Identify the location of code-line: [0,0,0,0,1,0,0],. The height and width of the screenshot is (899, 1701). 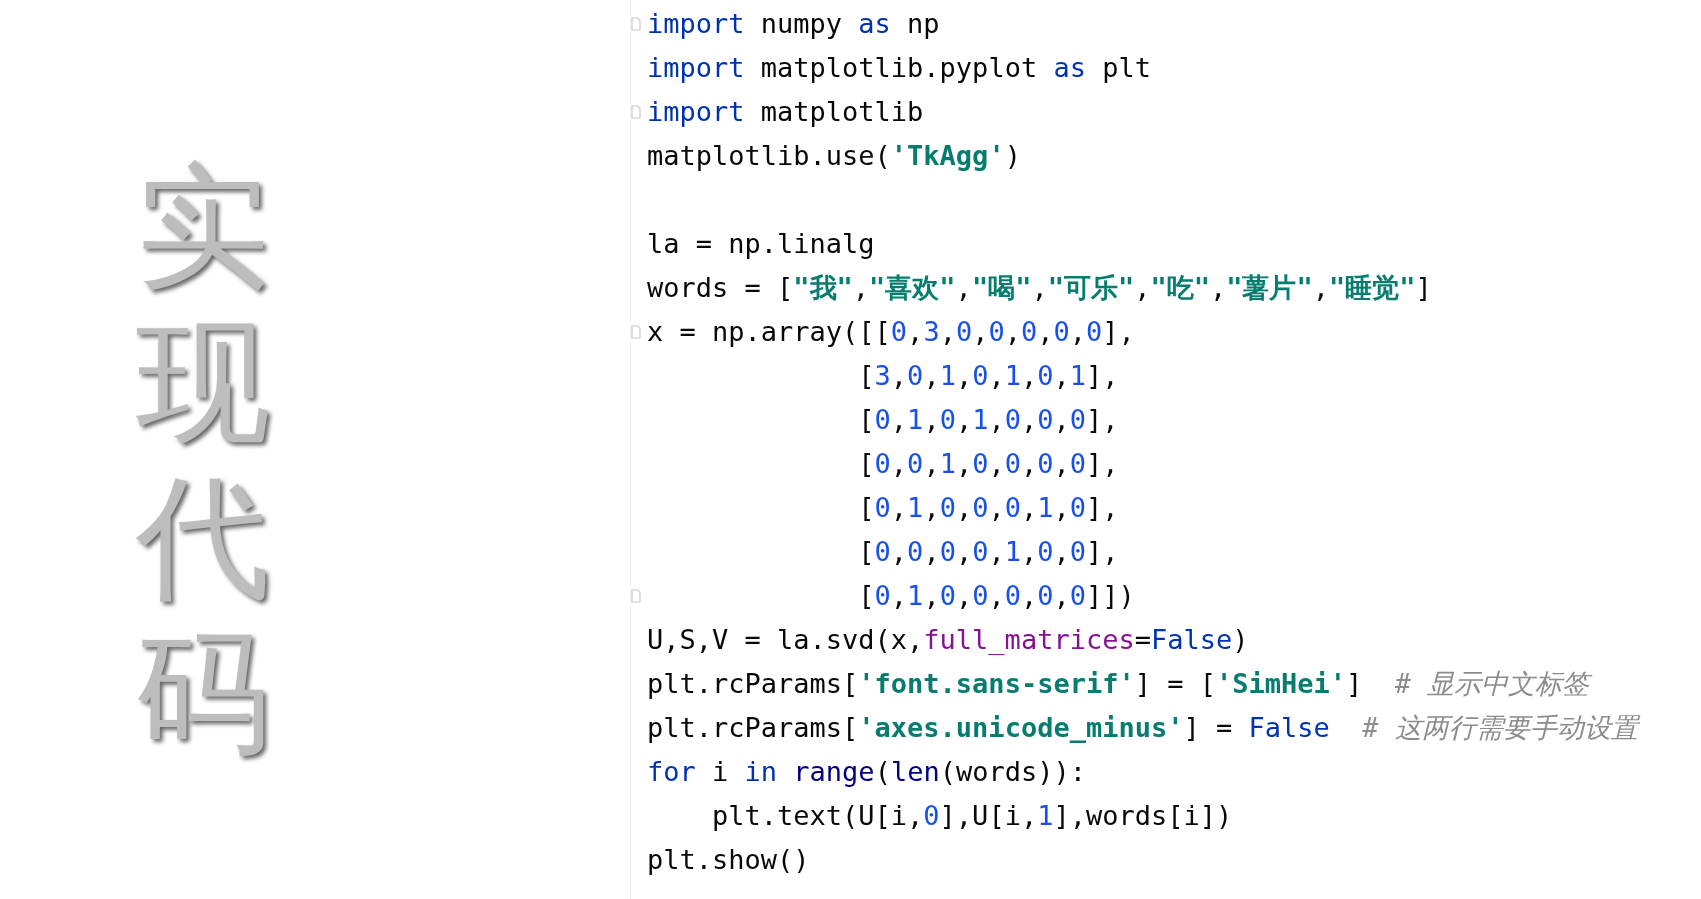
(988, 552).